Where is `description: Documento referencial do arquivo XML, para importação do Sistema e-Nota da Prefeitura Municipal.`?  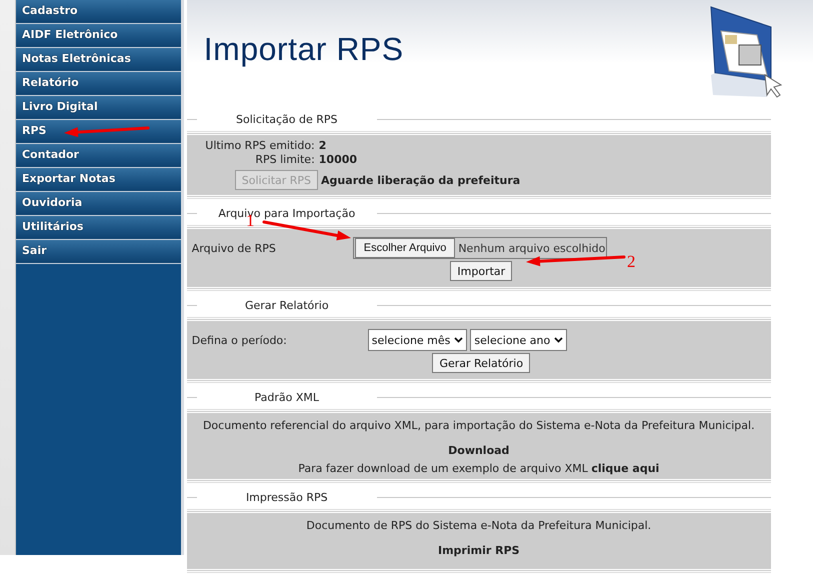
description: Documento referencial do arquivo XML, para importação do Sistema e-Nota da Prefeitura Municipal. is located at coordinates (479, 425).